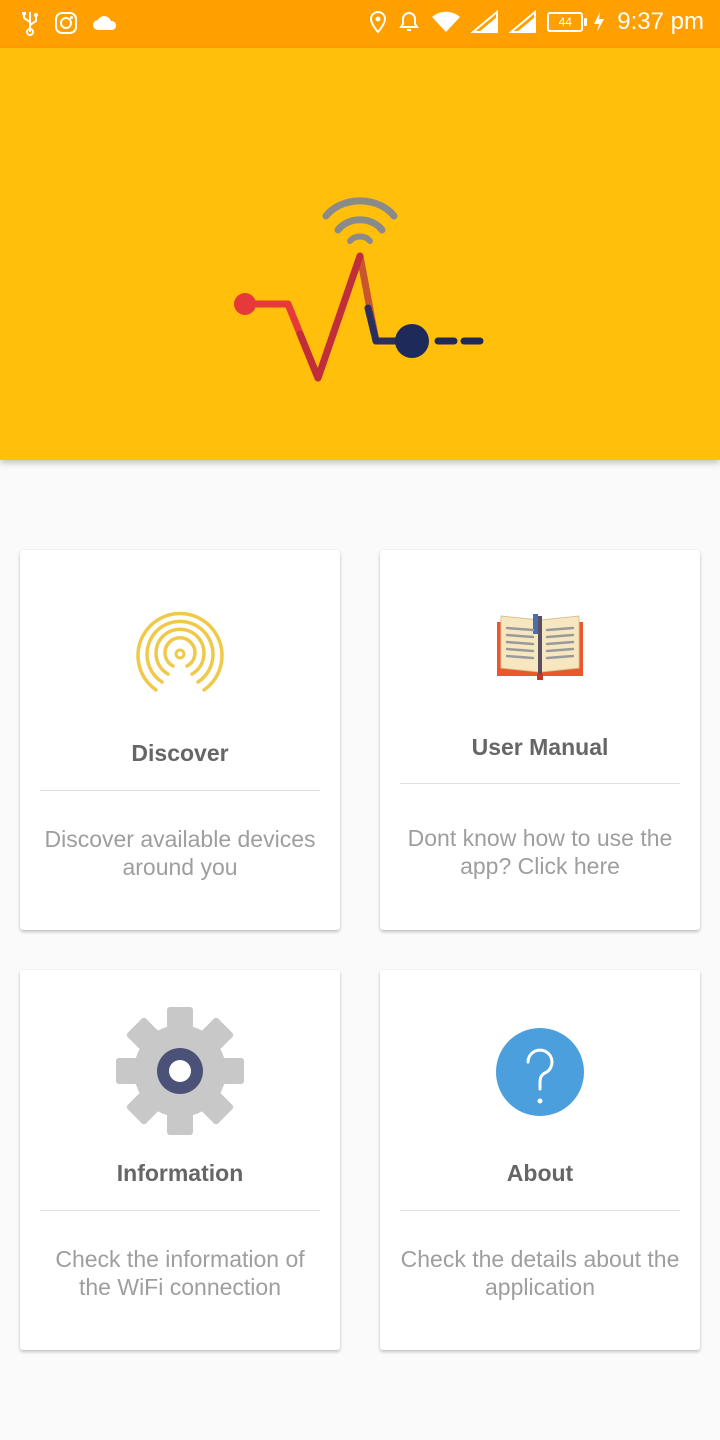  I want to click on open-book-icon, so click(540, 647).